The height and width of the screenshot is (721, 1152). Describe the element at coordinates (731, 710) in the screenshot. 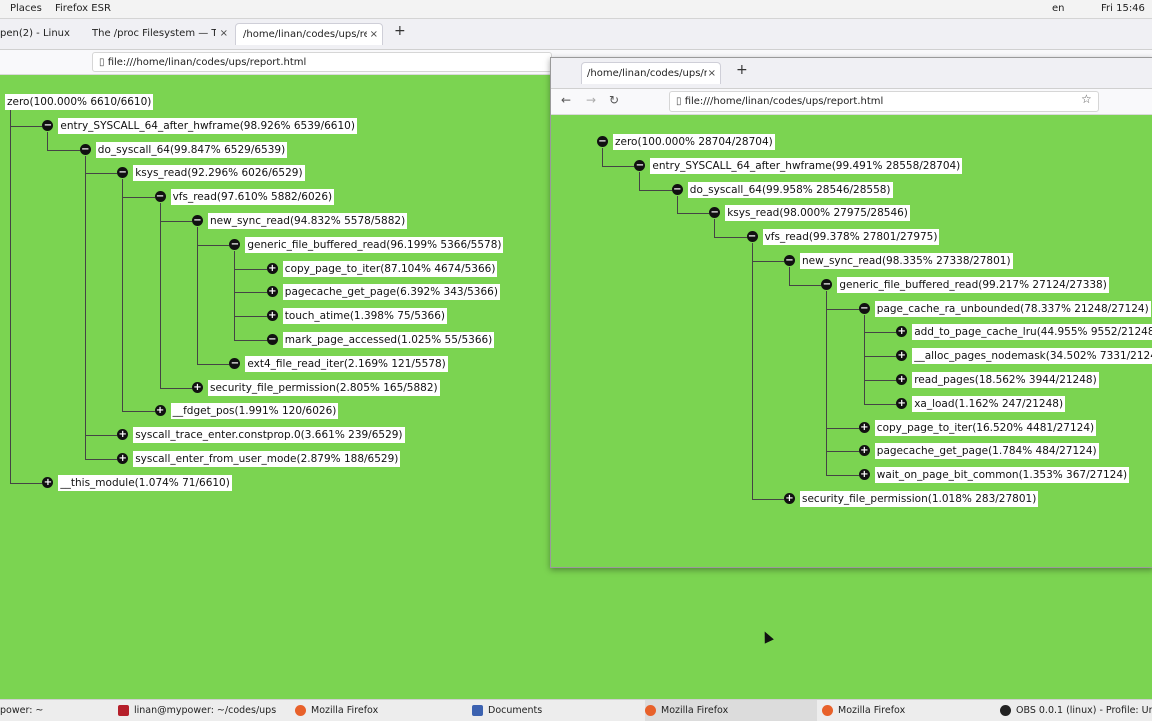

I see `taskbar-item-firefox-2: Mozilla Firefox` at that location.